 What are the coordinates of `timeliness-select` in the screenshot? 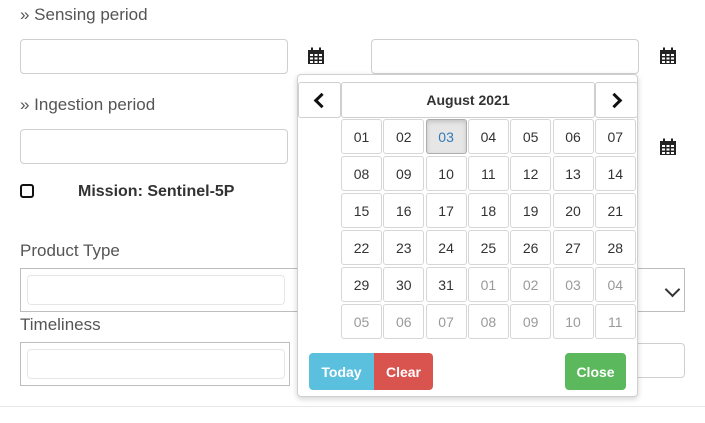 It's located at (155, 364).